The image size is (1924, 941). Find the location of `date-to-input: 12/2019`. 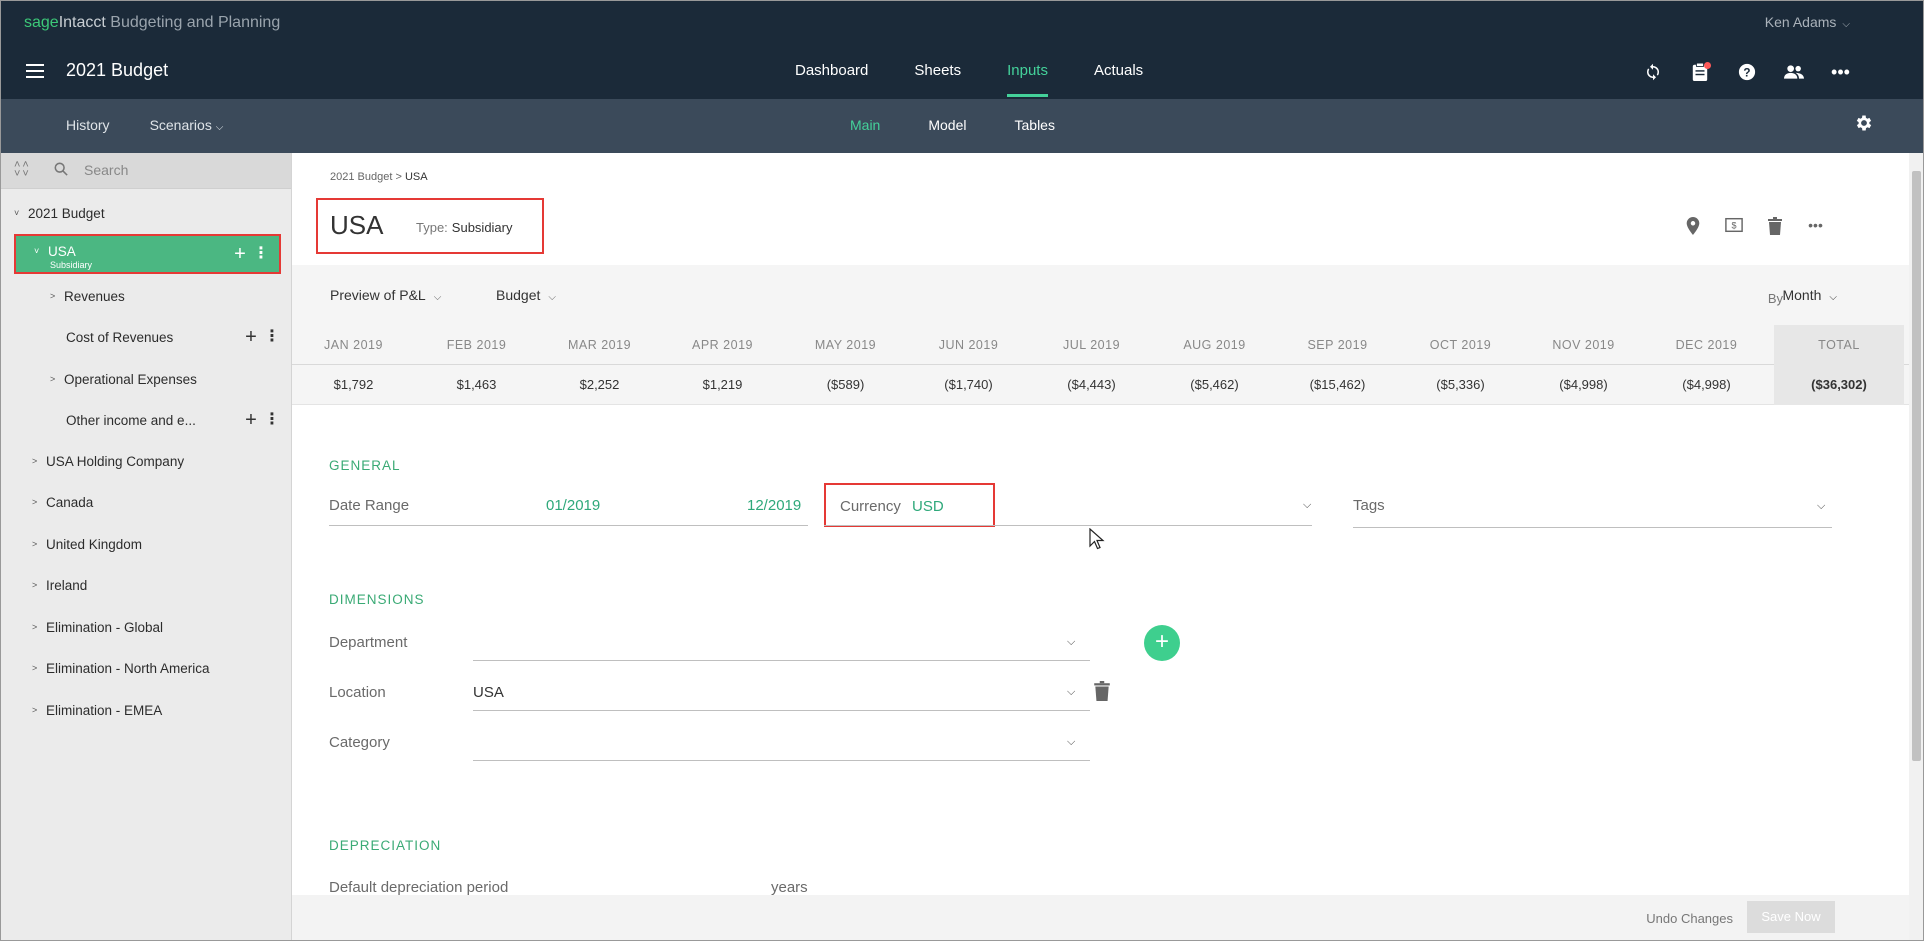

date-to-input: 12/2019 is located at coordinates (774, 505).